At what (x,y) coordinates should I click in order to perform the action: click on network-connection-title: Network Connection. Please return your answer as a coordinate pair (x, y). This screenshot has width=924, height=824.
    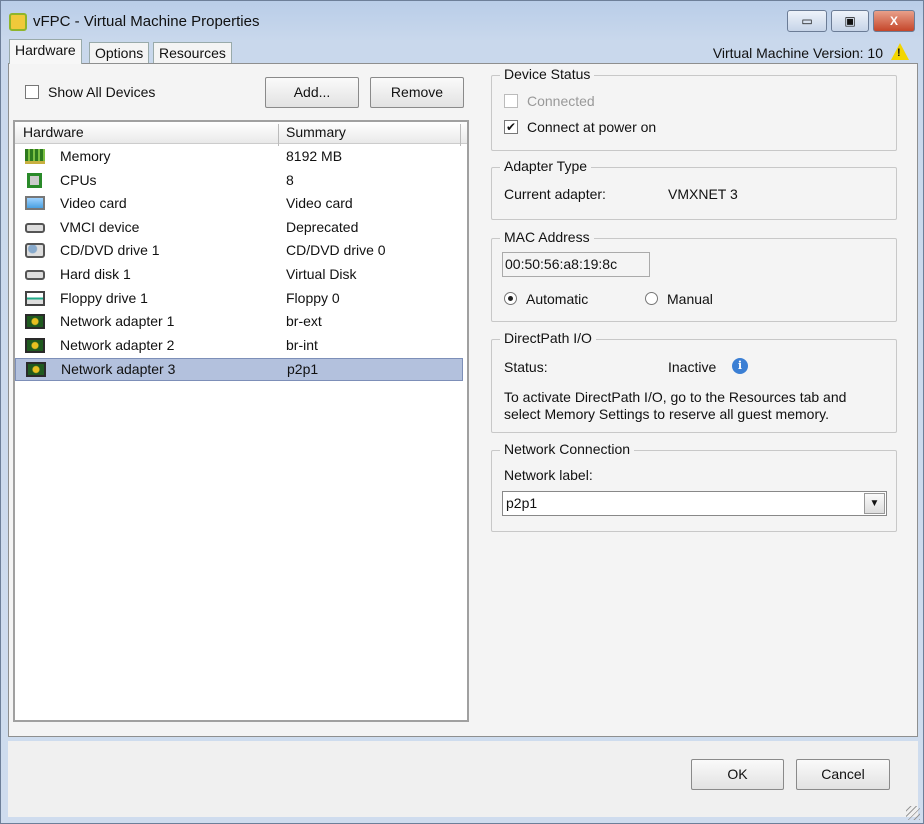
    Looking at the image, I should click on (567, 449).